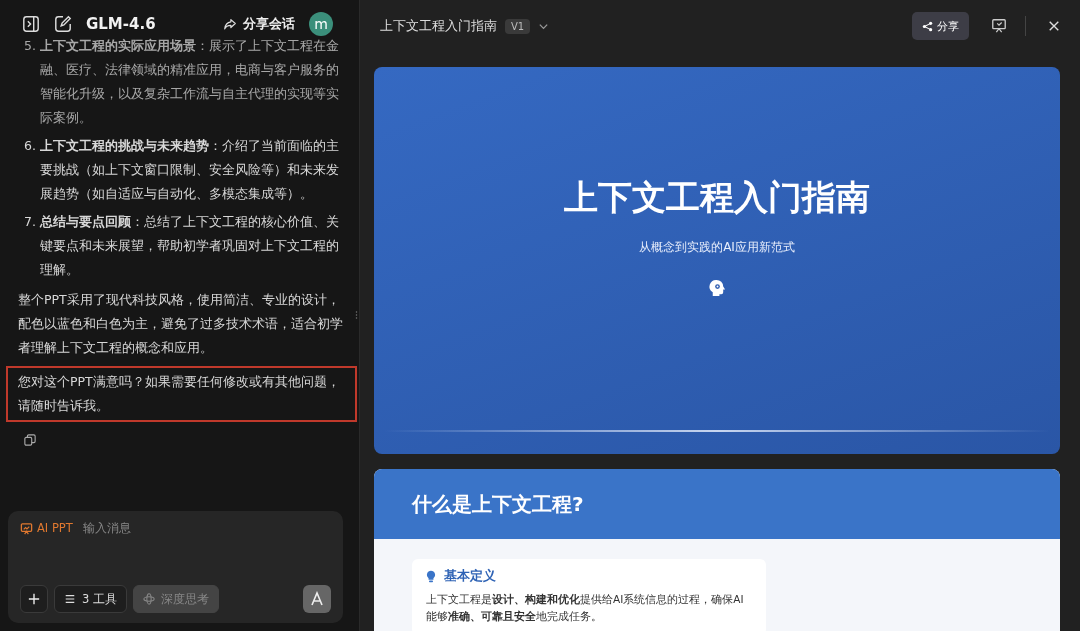 The image size is (1080, 631). Describe the element at coordinates (190, 246) in the screenshot. I see `list-item-text: 总结与要点回顾：总结了上下文工程的核心价值、关键要点和未来展望，帮助初学者巩固对上下文工程的理解。` at that location.